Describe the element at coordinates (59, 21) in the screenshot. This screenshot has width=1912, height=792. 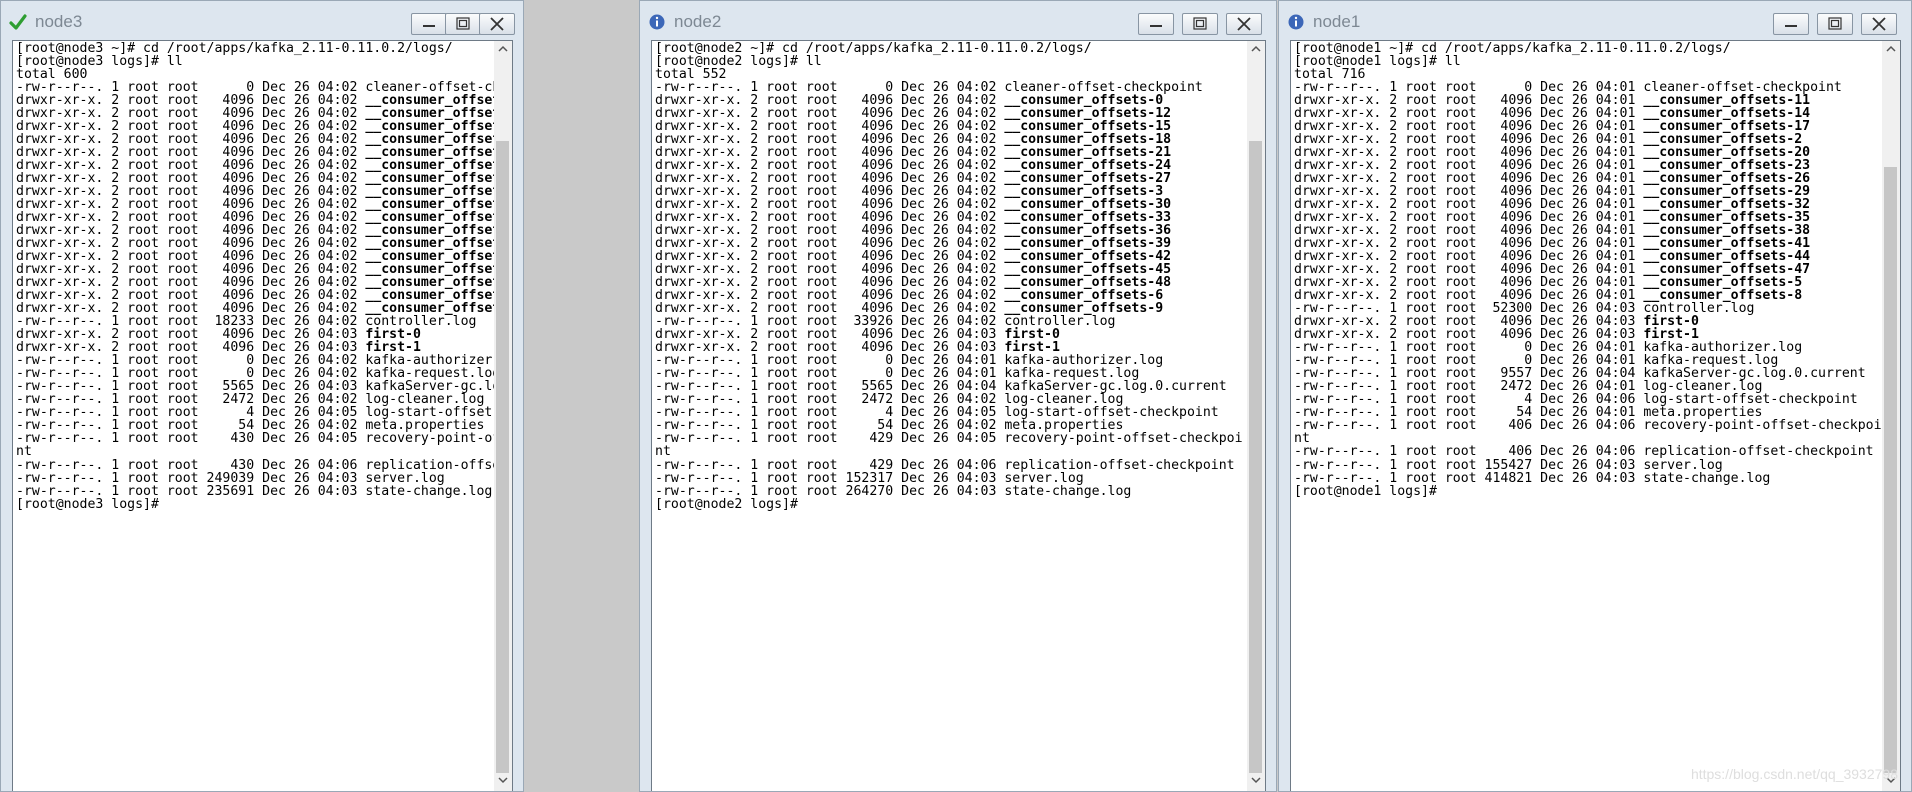
I see `window-title: node3` at that location.